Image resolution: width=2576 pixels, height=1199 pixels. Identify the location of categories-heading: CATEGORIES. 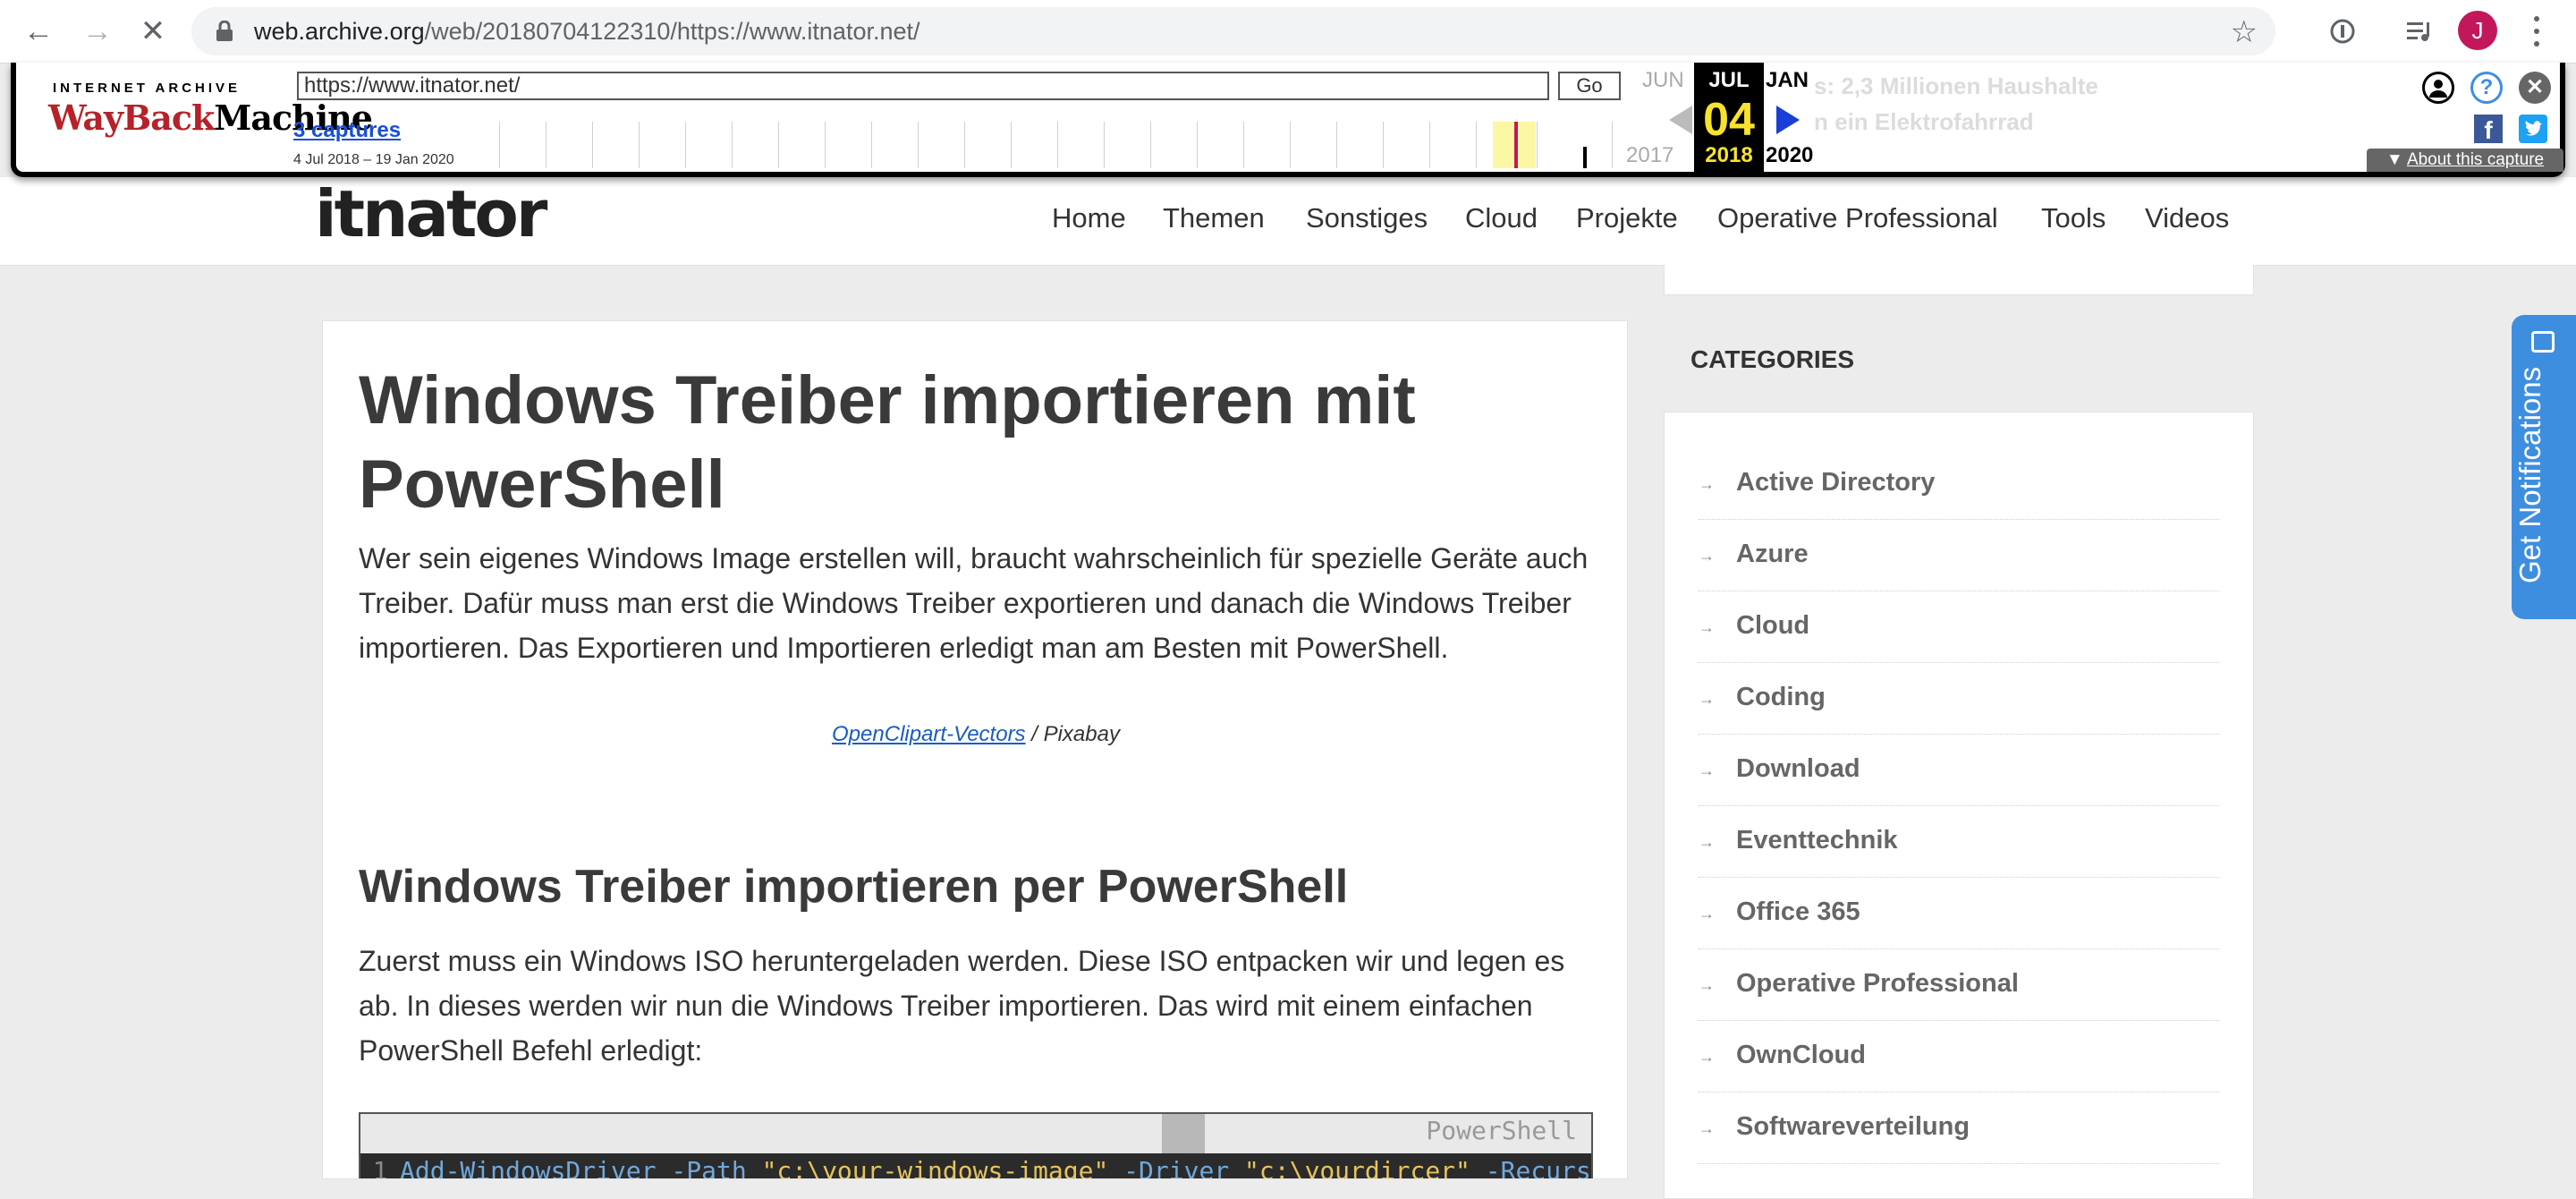
(1772, 359).